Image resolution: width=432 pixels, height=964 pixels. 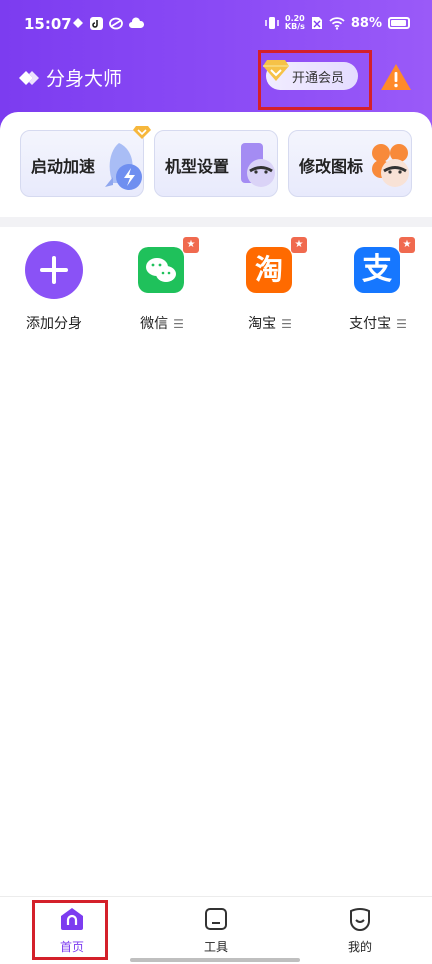 I want to click on diamond-icon, so click(x=78, y=23).